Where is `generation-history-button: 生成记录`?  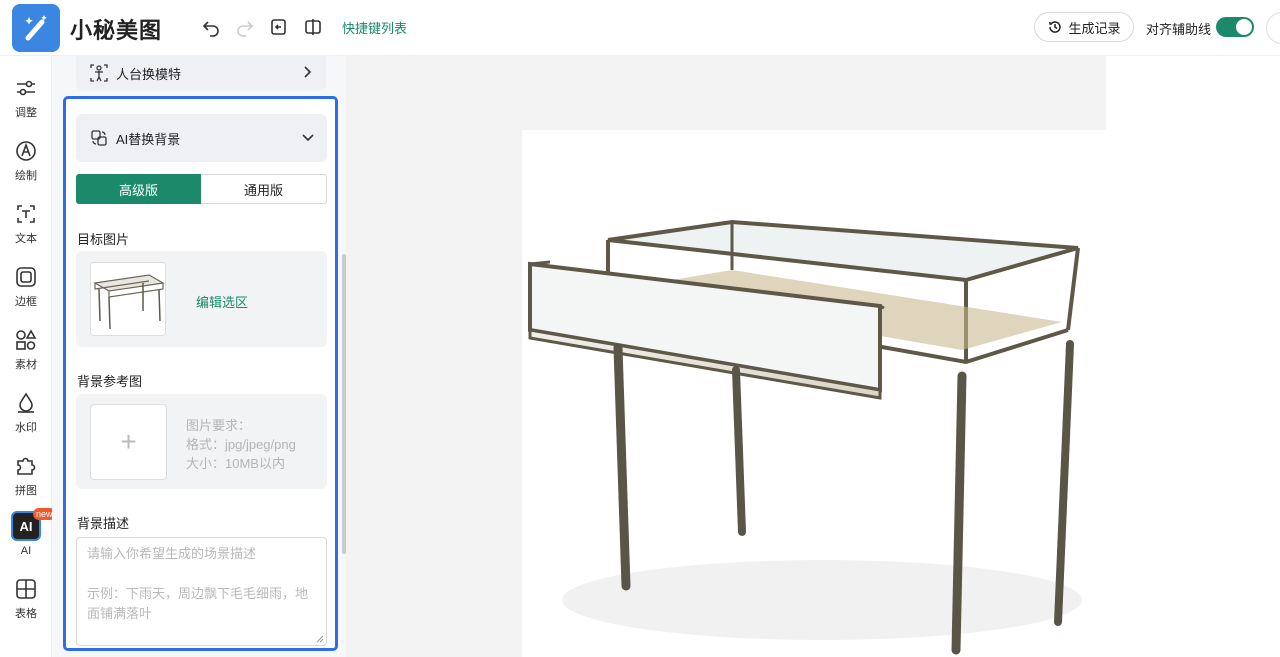 generation-history-button: 生成记录 is located at coordinates (1084, 27).